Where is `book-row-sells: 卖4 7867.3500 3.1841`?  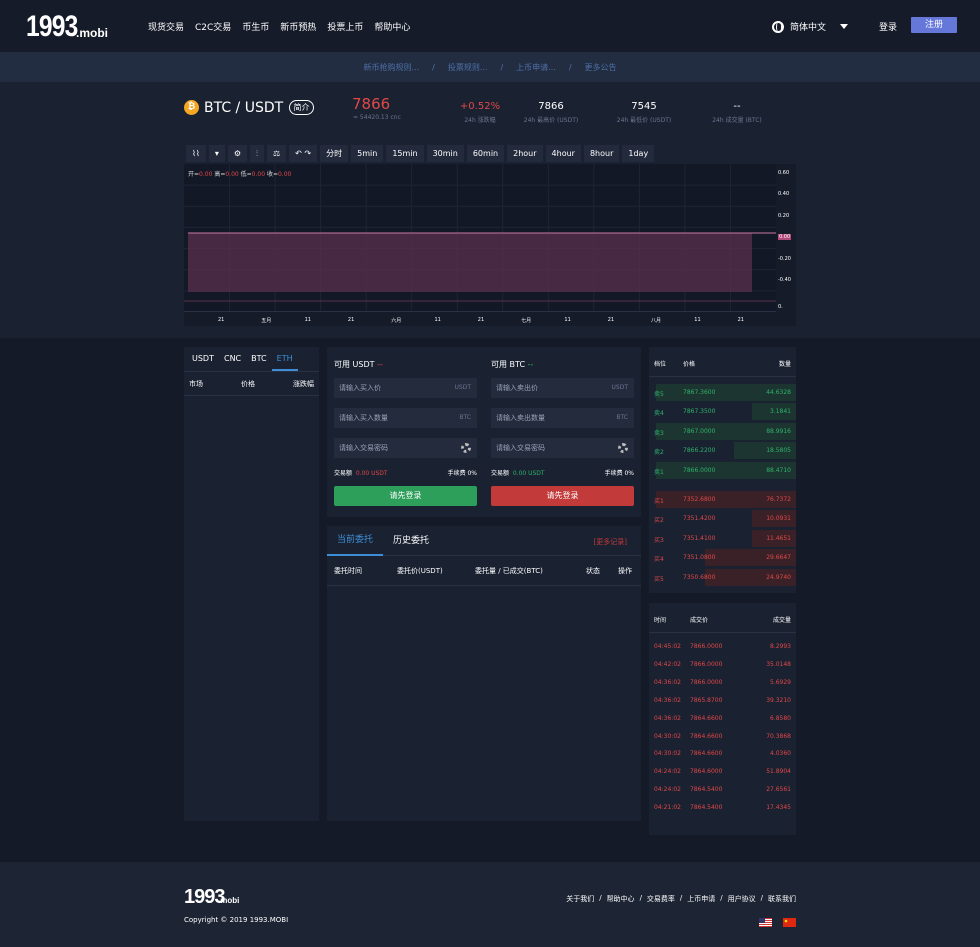
book-row-sells: 卖4 7867.3500 3.1841 is located at coordinates (722, 412).